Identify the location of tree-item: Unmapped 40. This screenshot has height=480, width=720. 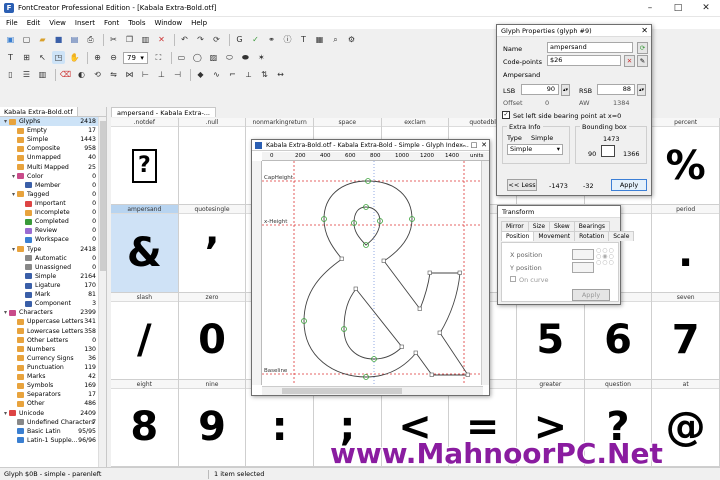
(53, 157).